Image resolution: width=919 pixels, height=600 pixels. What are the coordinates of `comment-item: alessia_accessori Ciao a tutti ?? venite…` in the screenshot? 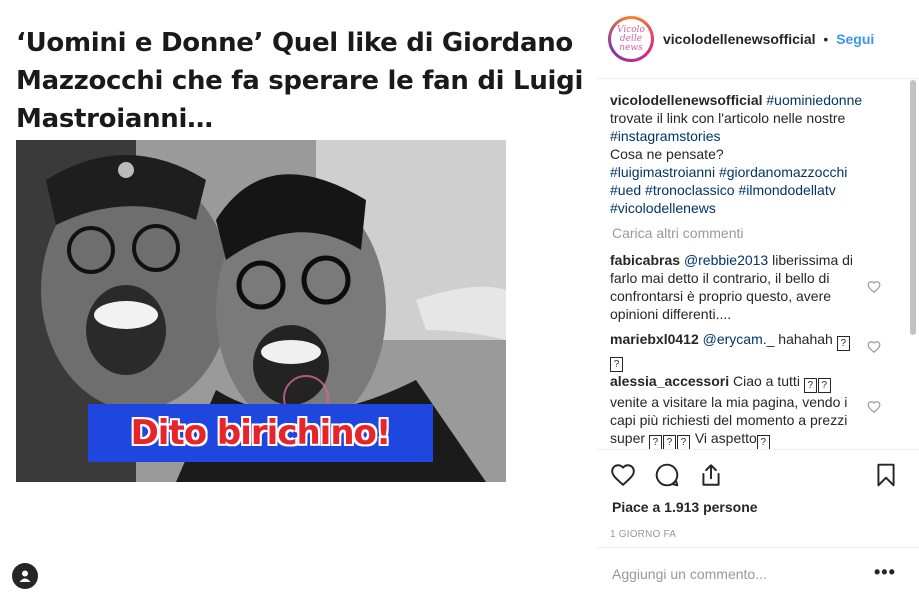 It's located at (737, 410).